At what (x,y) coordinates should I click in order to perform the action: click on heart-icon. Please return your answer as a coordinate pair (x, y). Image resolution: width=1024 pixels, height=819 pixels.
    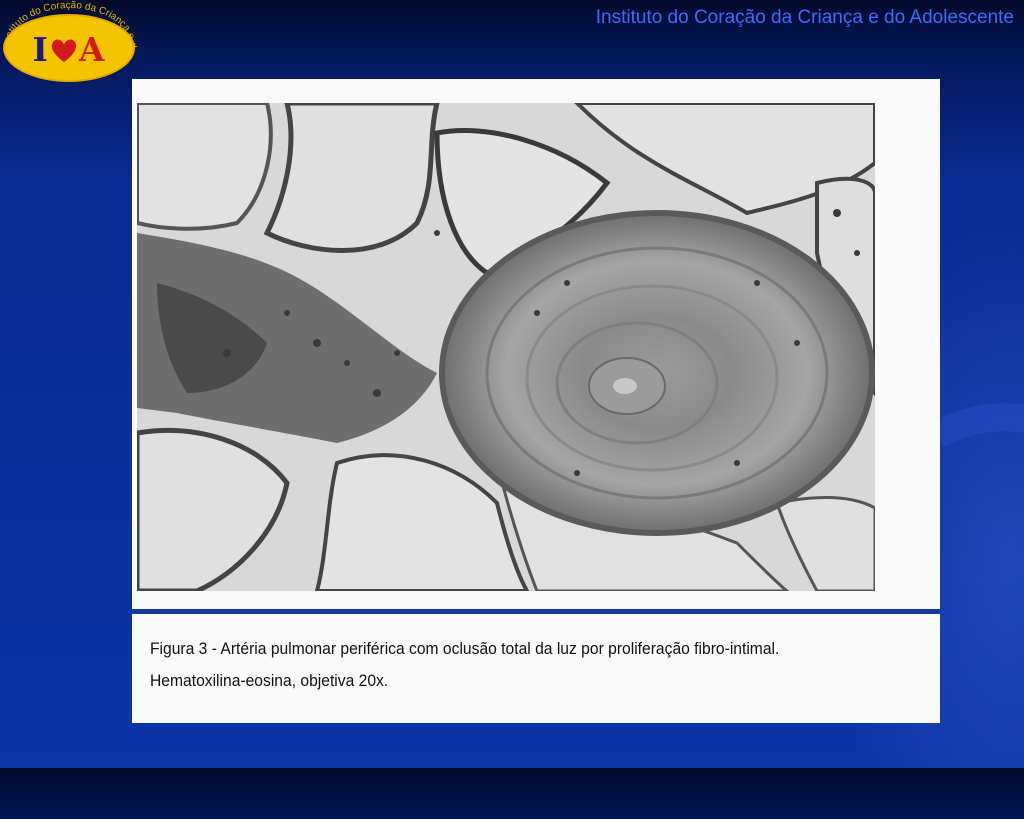
    Looking at the image, I should click on (64, 51).